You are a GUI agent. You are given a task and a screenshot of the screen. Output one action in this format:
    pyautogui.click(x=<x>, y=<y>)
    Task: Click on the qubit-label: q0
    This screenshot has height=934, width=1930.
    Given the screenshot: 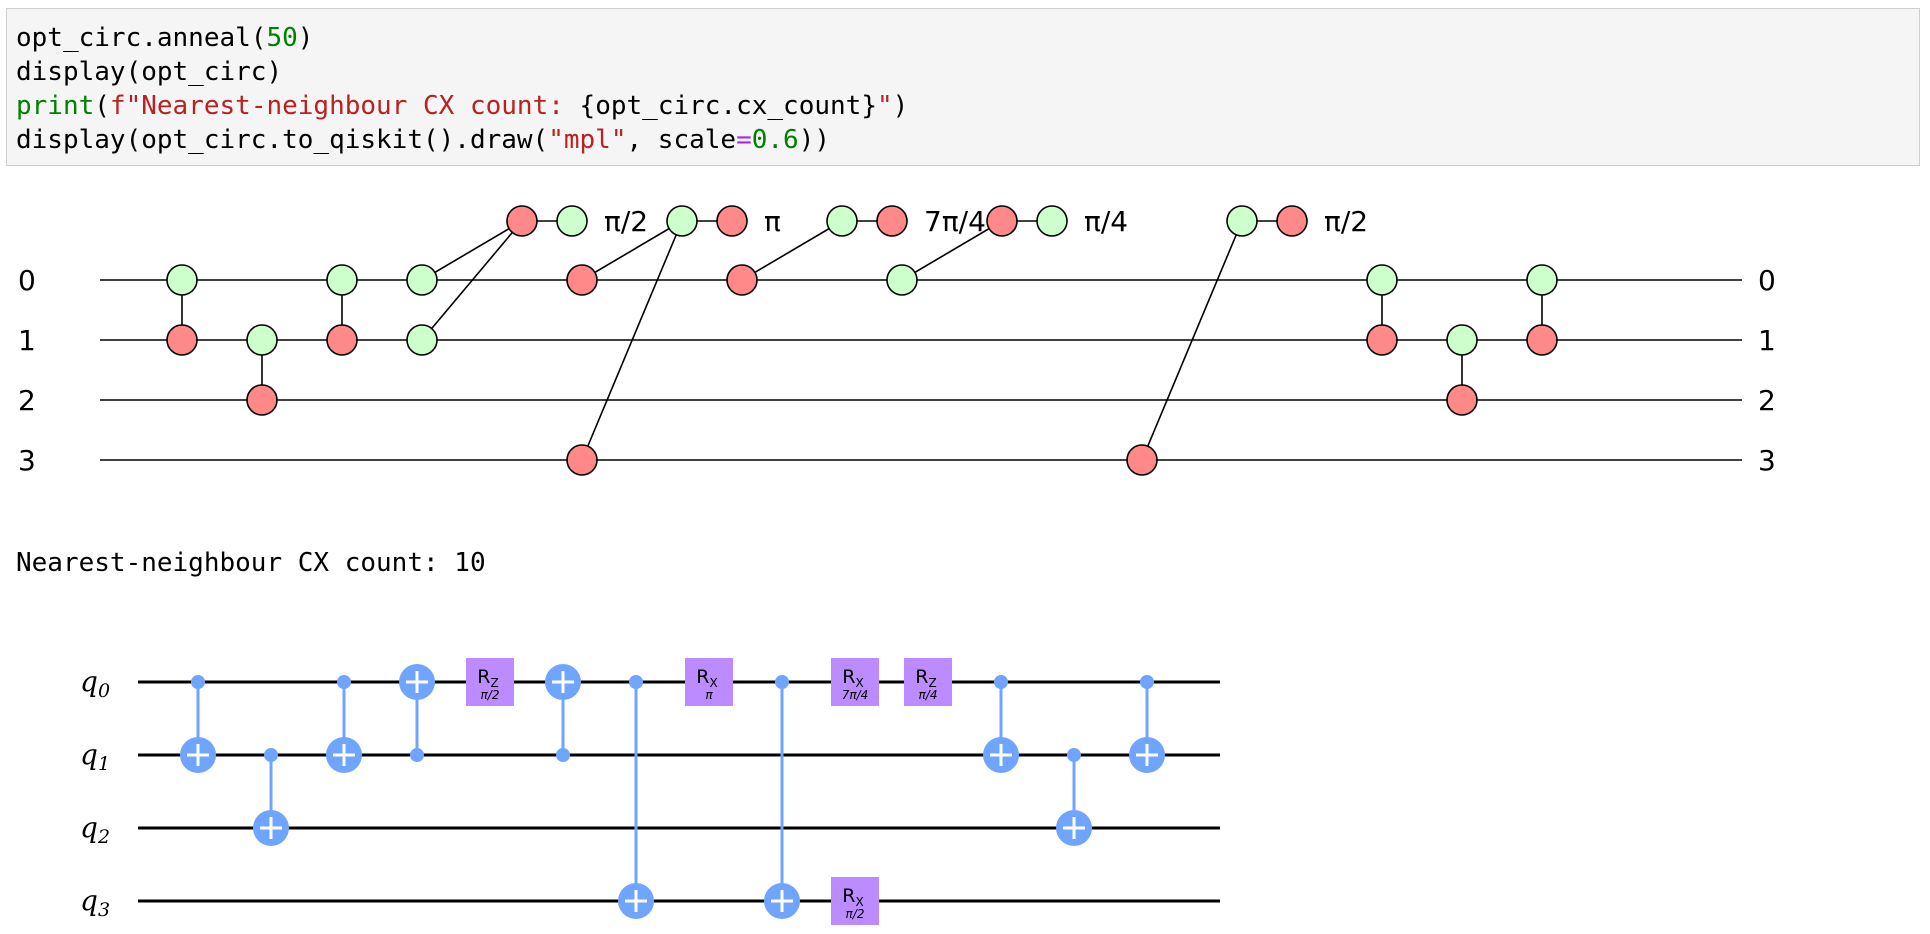 What is the action you would take?
    pyautogui.click(x=95, y=683)
    